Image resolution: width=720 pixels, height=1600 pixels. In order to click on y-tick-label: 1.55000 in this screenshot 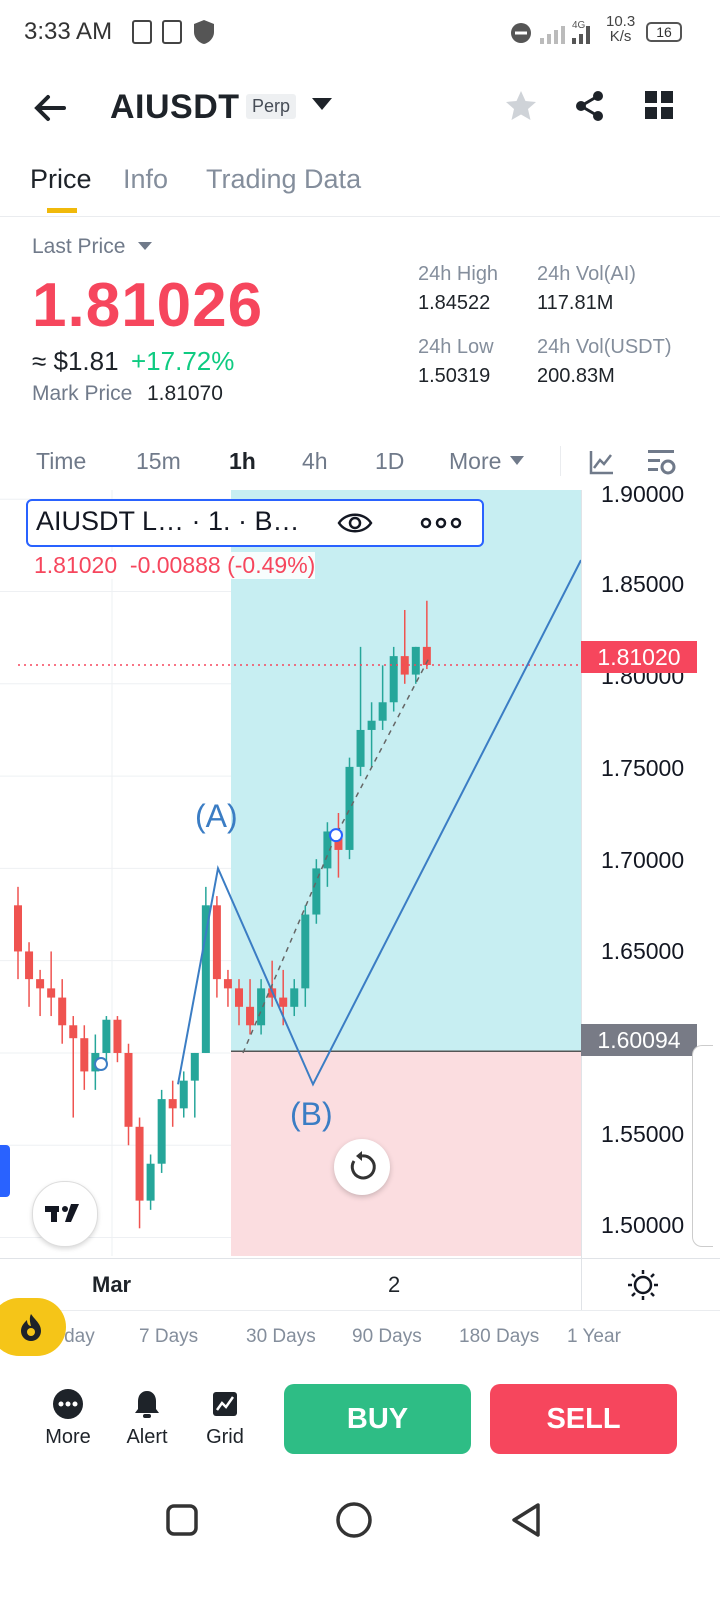, I will do `click(643, 1134)`.